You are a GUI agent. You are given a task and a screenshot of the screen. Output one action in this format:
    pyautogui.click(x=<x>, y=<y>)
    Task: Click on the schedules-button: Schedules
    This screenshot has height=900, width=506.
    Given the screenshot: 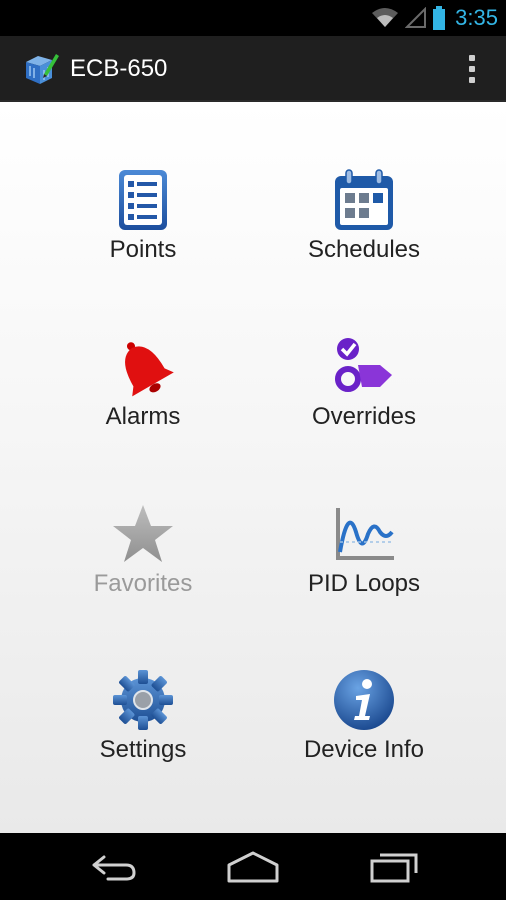 What is the action you would take?
    pyautogui.click(x=364, y=228)
    